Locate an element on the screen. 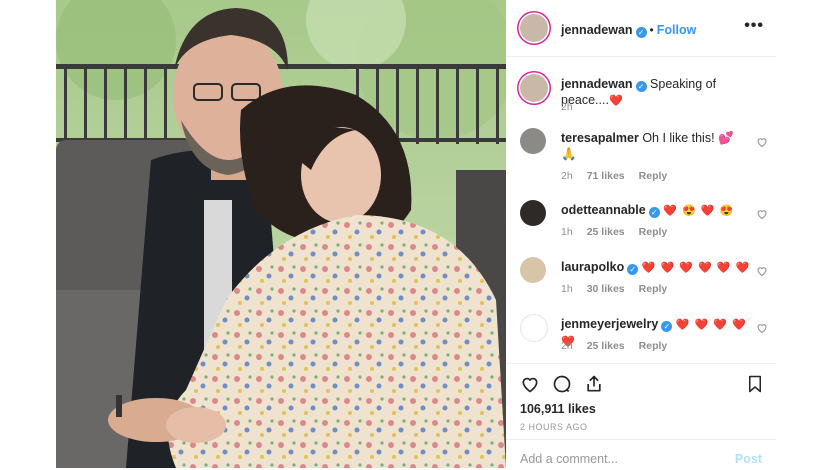 This screenshot has height=470, width=830. comment-icon is located at coordinates (562, 384).